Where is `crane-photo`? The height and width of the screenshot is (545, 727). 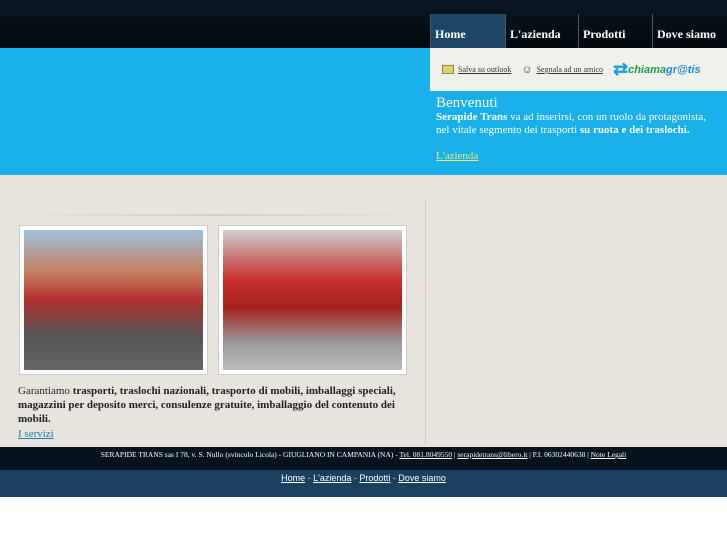 crane-photo is located at coordinates (312, 300).